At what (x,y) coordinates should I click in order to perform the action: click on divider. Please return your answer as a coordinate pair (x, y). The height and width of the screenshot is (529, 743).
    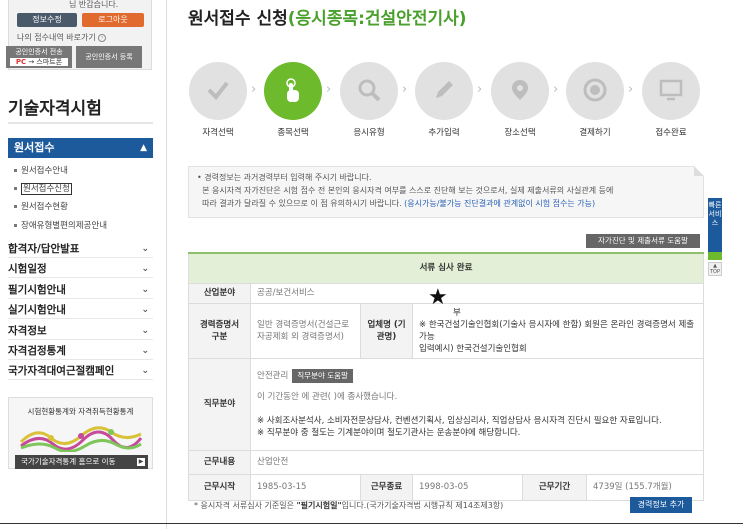
    Looking at the image, I should click on (80, 123).